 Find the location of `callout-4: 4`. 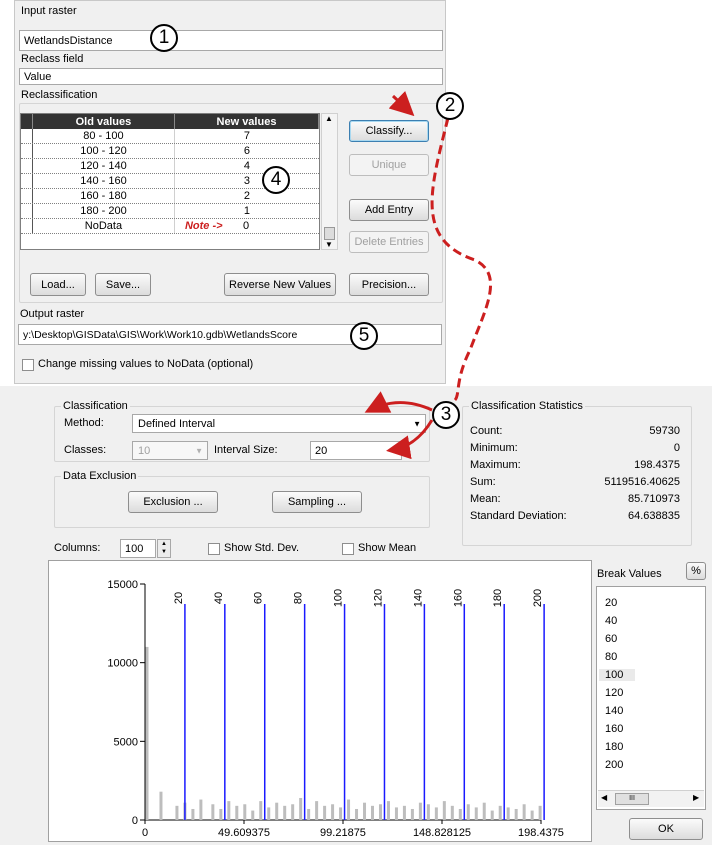

callout-4: 4 is located at coordinates (276, 180).